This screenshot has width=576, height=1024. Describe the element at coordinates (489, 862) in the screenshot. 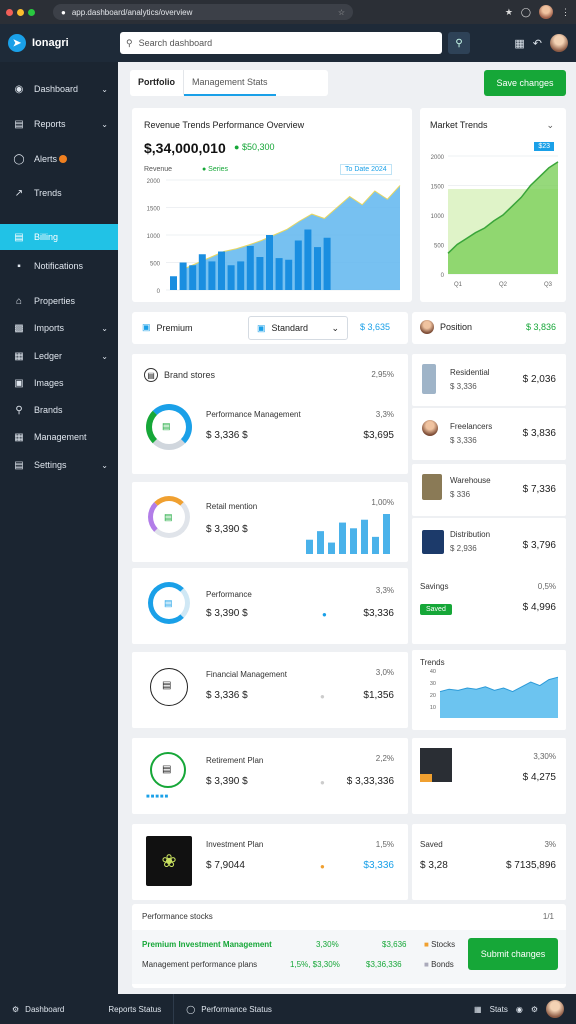

I see `right-list-item: Saved 3% $ 3,28 $ 7135,896` at that location.